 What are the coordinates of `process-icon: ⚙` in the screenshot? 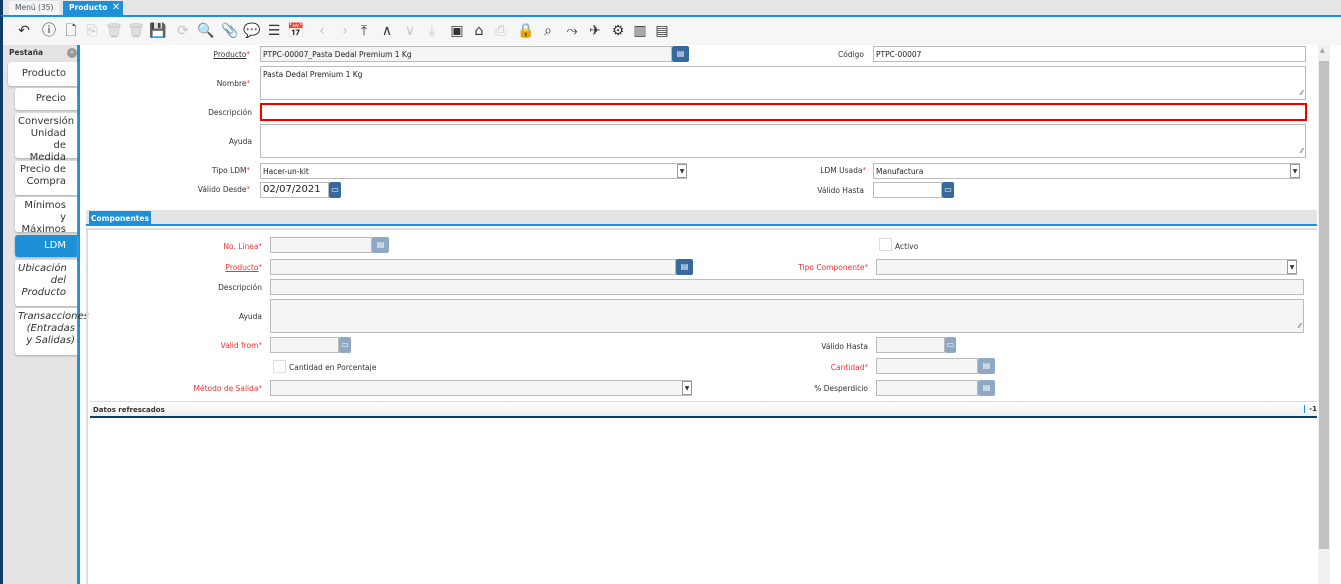 It's located at (618, 31).